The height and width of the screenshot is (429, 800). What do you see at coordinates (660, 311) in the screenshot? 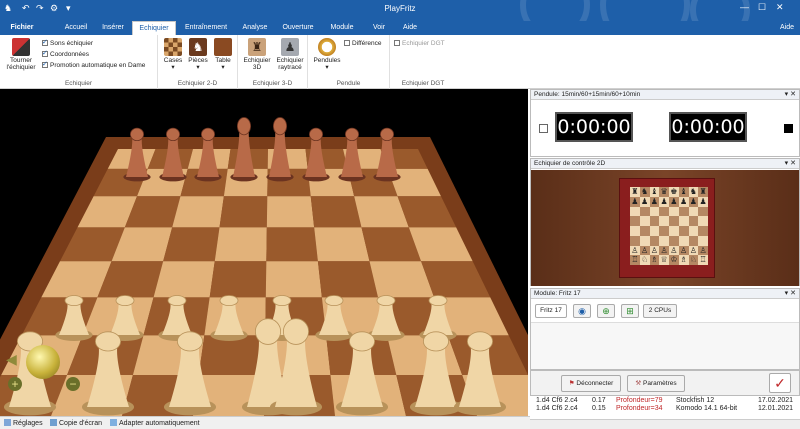
I see `cpu-count: 2 CPUs` at bounding box center [660, 311].